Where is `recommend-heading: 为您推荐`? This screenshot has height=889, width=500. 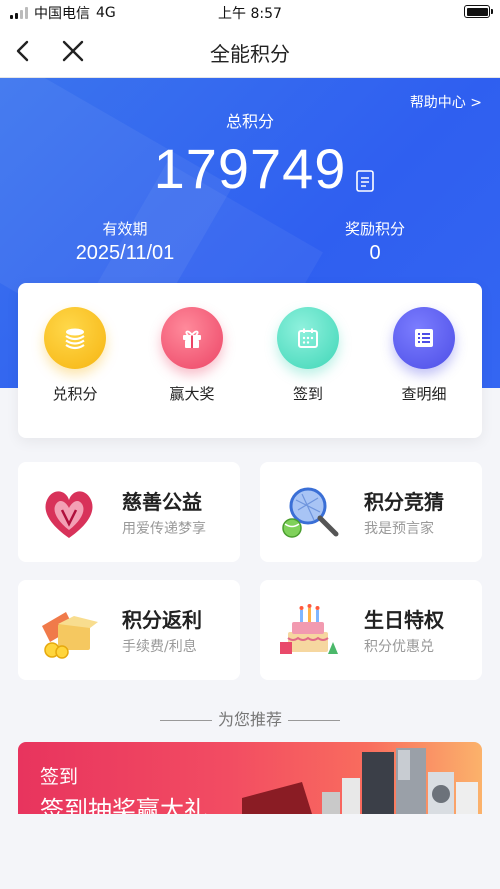 recommend-heading: 为您推荐 is located at coordinates (250, 718).